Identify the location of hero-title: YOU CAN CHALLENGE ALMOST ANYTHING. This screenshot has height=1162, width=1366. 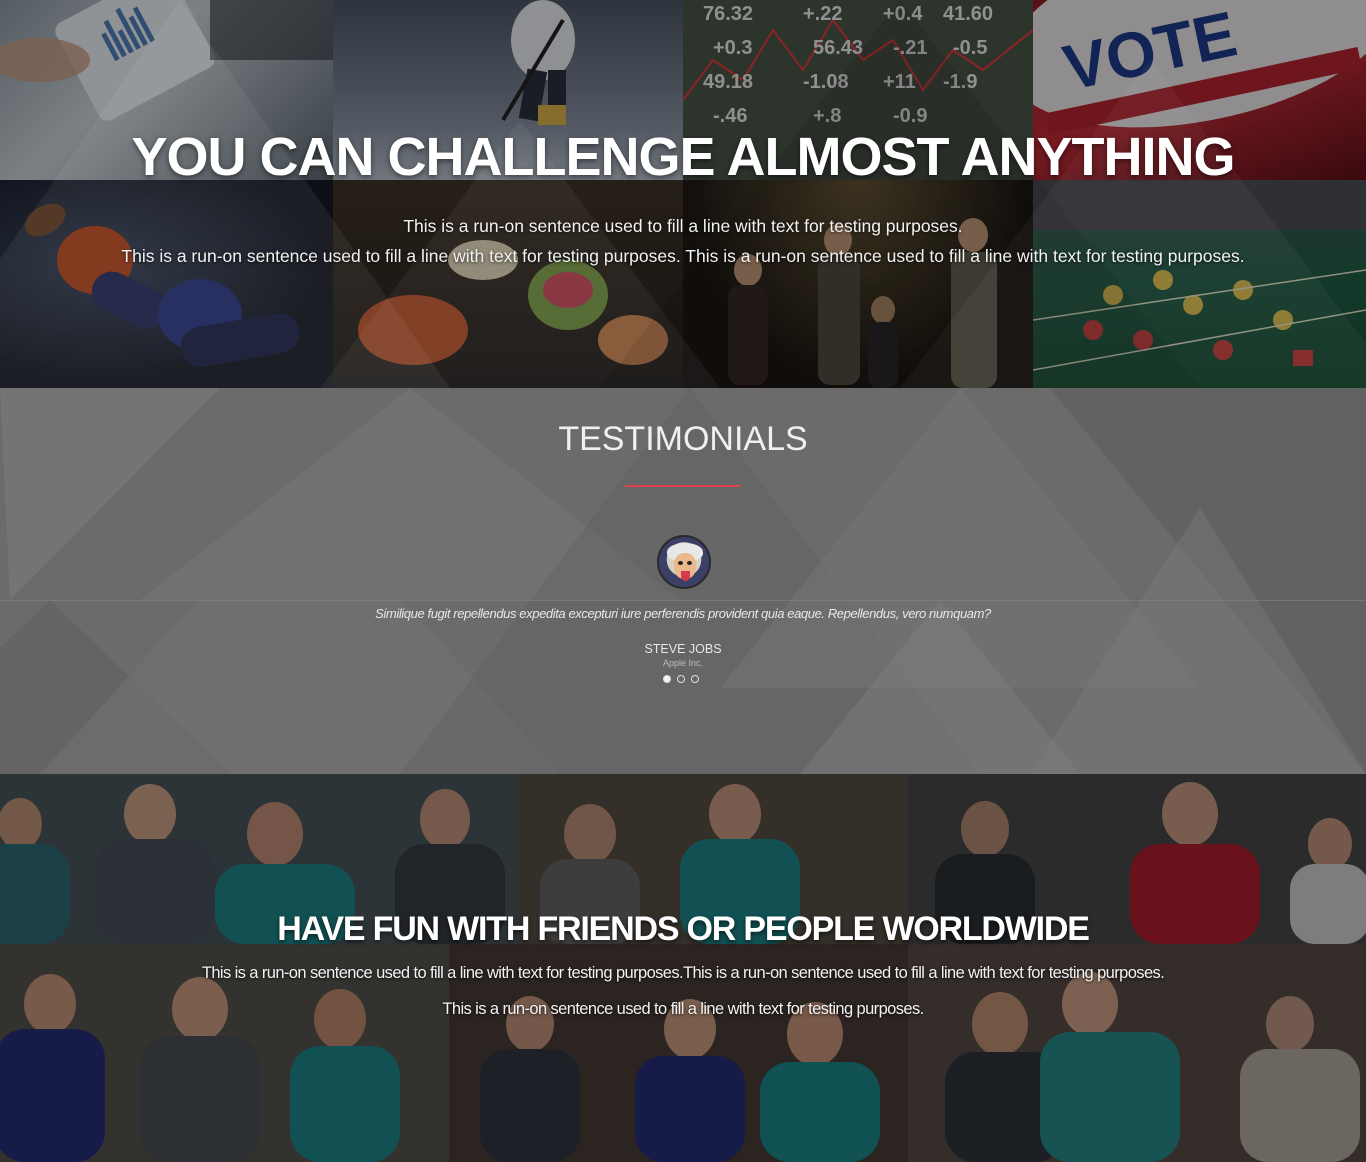
(683, 157).